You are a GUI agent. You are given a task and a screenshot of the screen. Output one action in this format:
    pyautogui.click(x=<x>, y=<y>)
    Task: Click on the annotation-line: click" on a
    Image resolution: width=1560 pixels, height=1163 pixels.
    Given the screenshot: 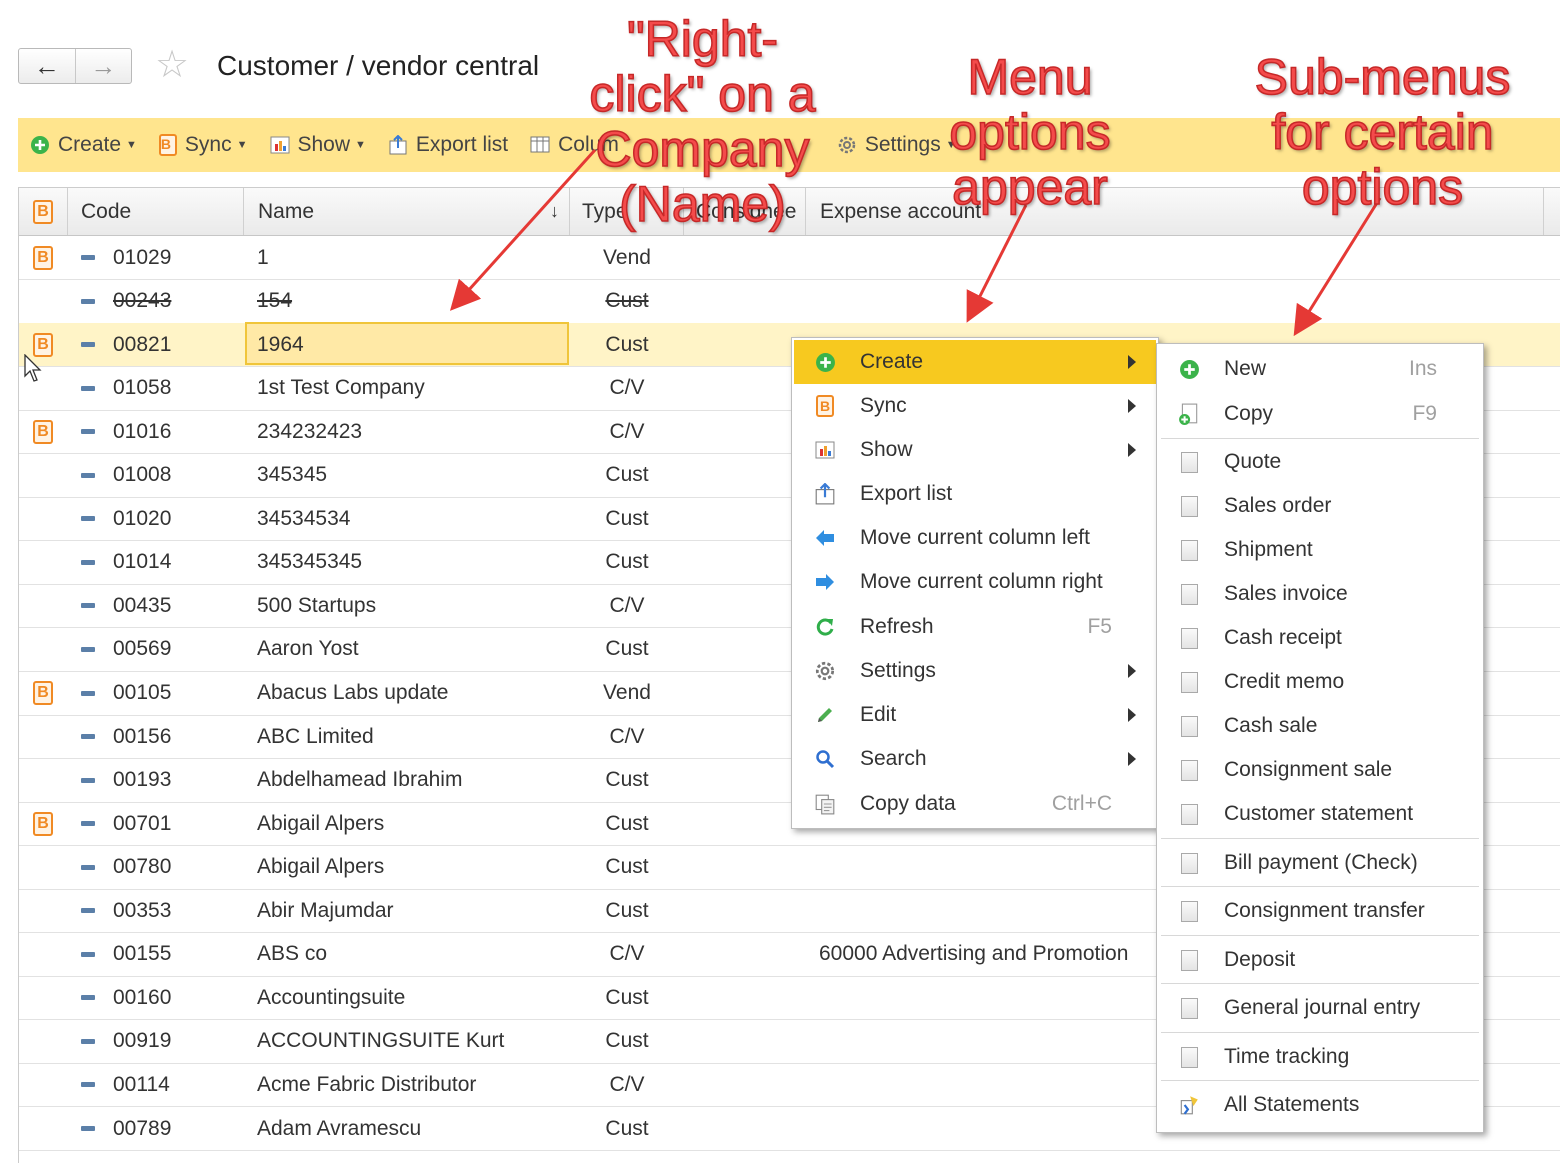 What is the action you would take?
    pyautogui.click(x=703, y=94)
    